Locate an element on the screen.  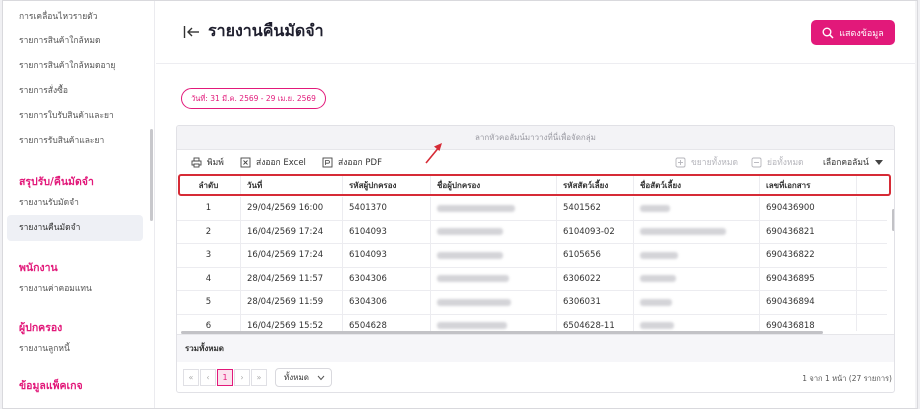
sidebar-section-deposit: สรุปรับ/คืนมัดจำ is located at coordinates (56, 182).